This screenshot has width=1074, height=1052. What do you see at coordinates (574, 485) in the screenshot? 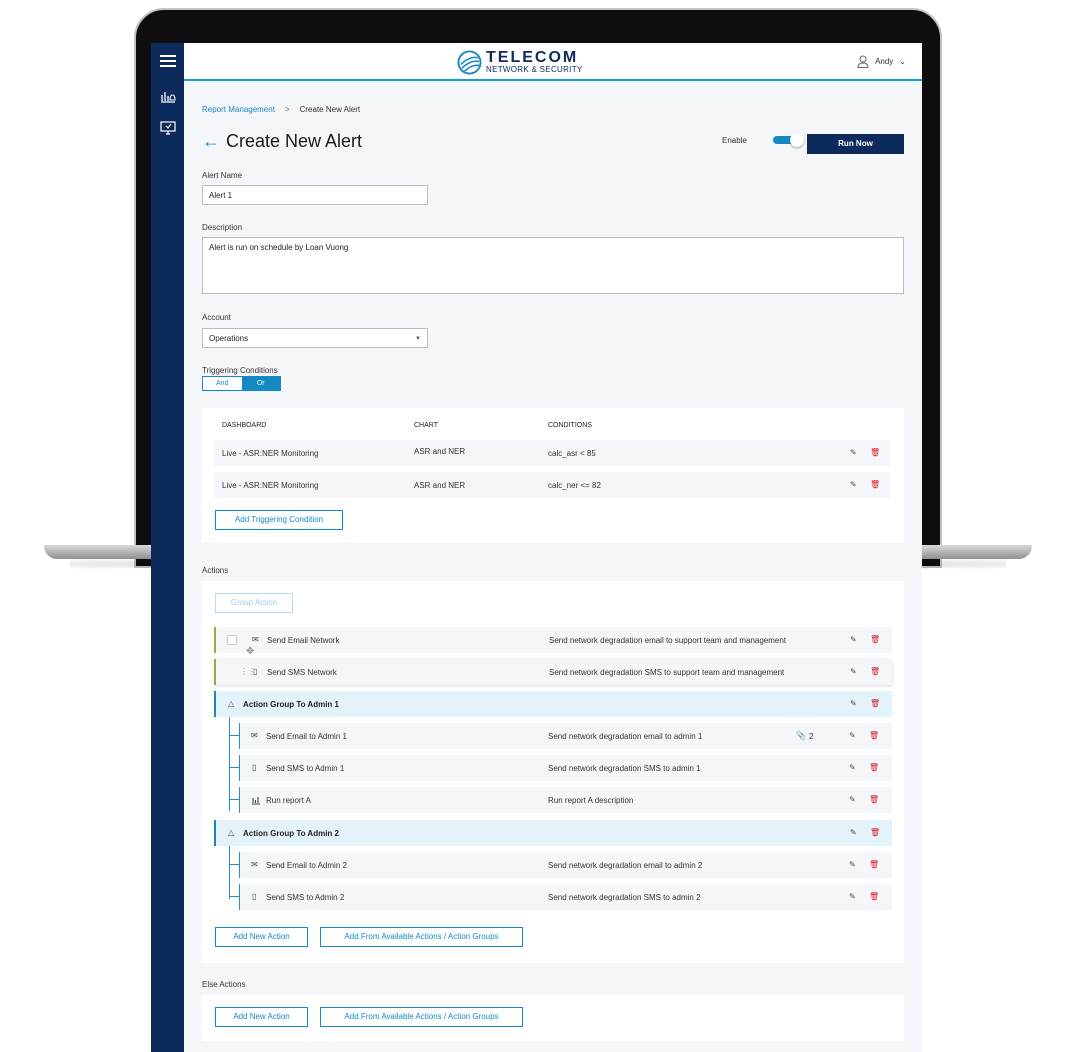
I see `condition-expression: calc_ner <= 82` at bounding box center [574, 485].